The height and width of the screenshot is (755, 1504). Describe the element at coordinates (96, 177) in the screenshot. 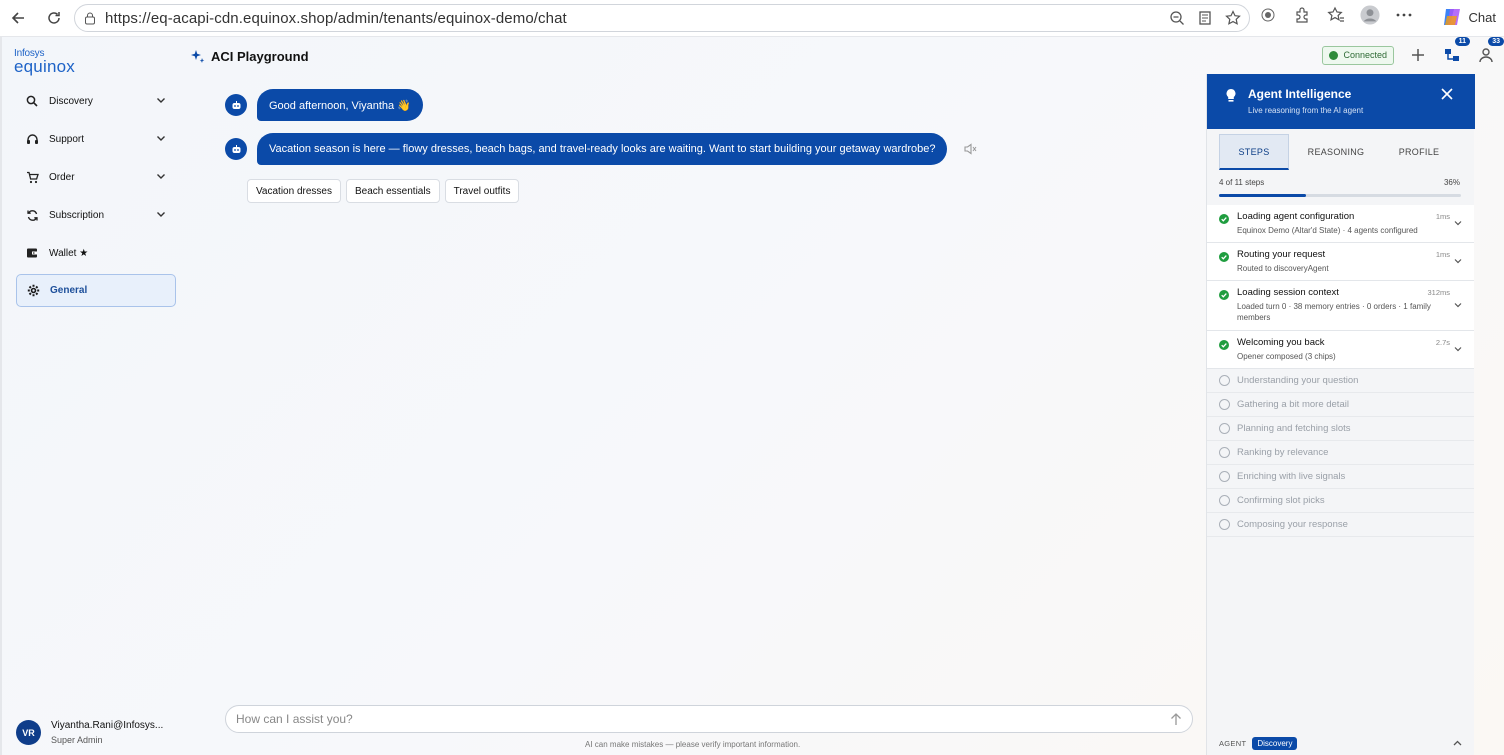

I see `sidebar-item-order: Order` at that location.